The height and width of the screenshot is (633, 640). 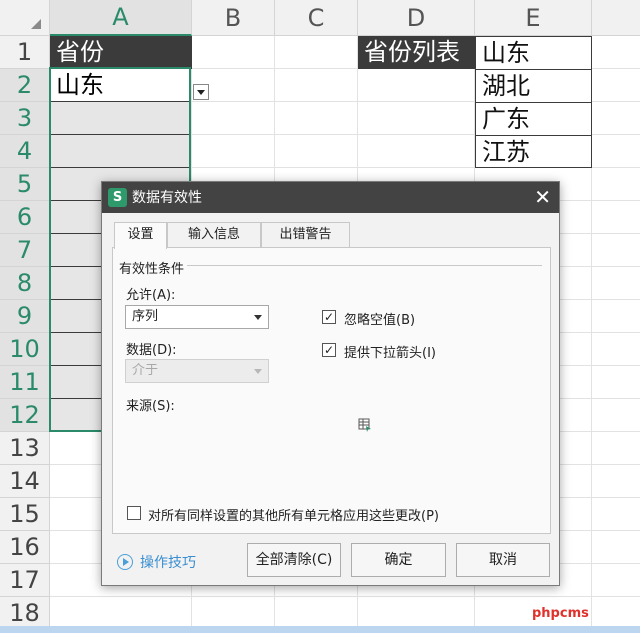 I want to click on cell-e4: 江苏, so click(x=533, y=151).